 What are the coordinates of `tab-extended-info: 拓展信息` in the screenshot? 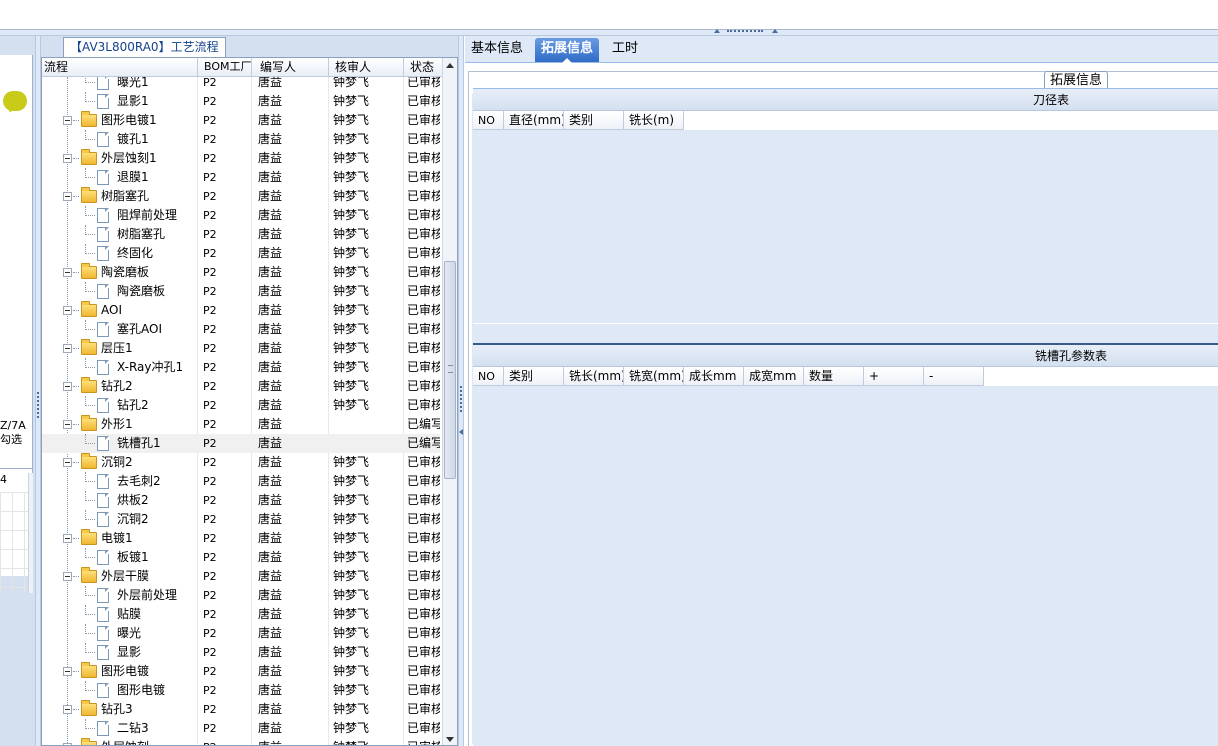 It's located at (567, 50).